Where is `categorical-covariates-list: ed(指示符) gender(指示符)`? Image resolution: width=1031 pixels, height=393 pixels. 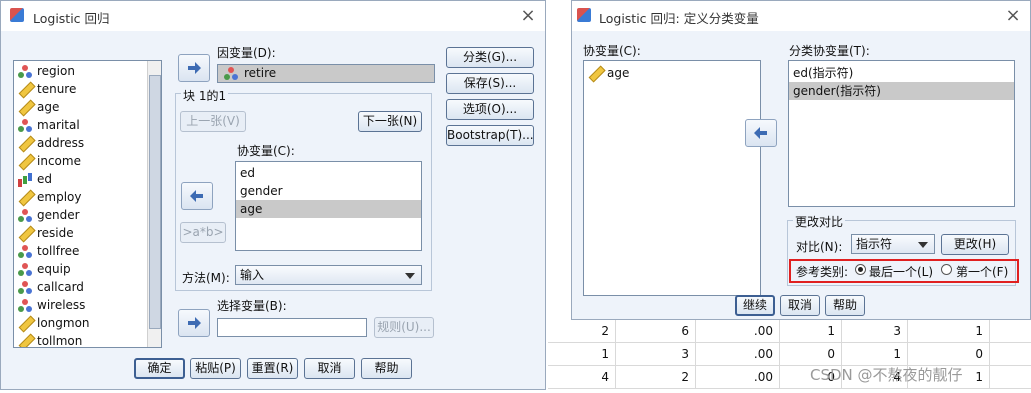 categorical-covariates-list: ed(指示符) gender(指示符) is located at coordinates (901, 133).